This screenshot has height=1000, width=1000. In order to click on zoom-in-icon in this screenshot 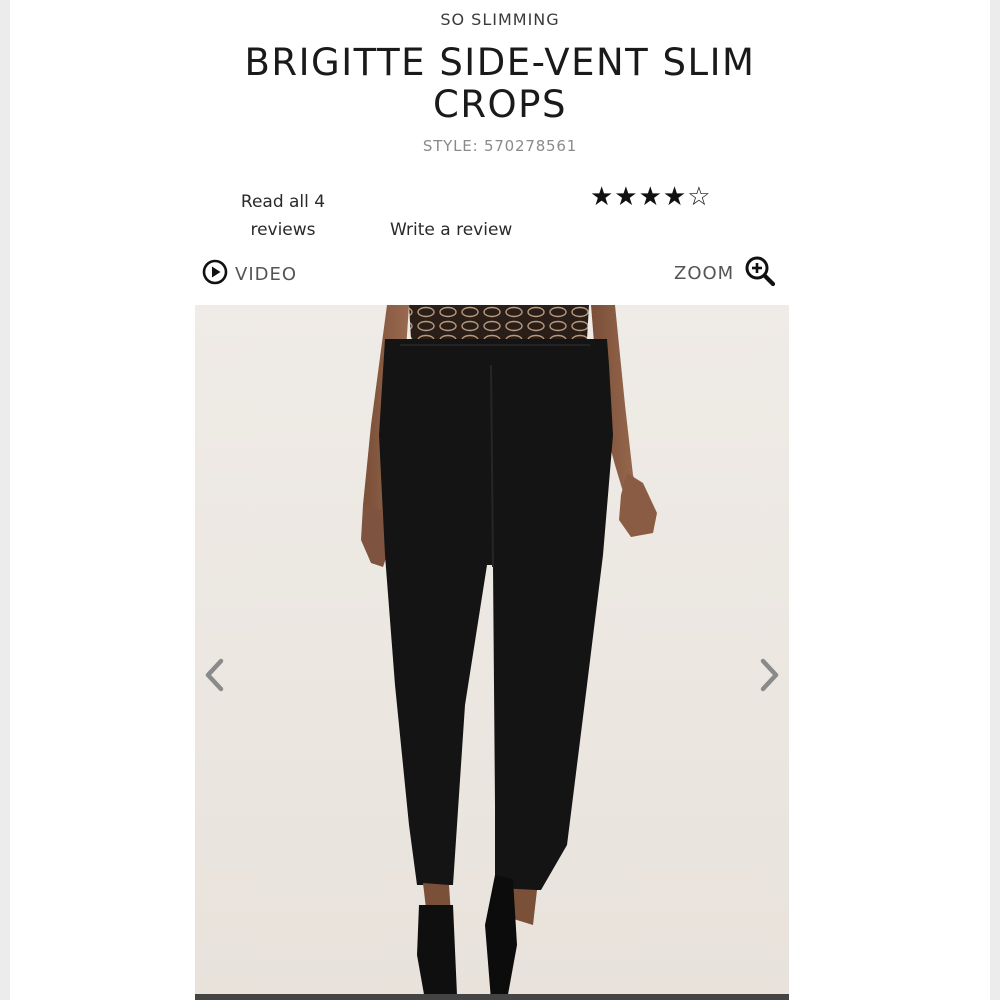, I will do `click(760, 273)`.